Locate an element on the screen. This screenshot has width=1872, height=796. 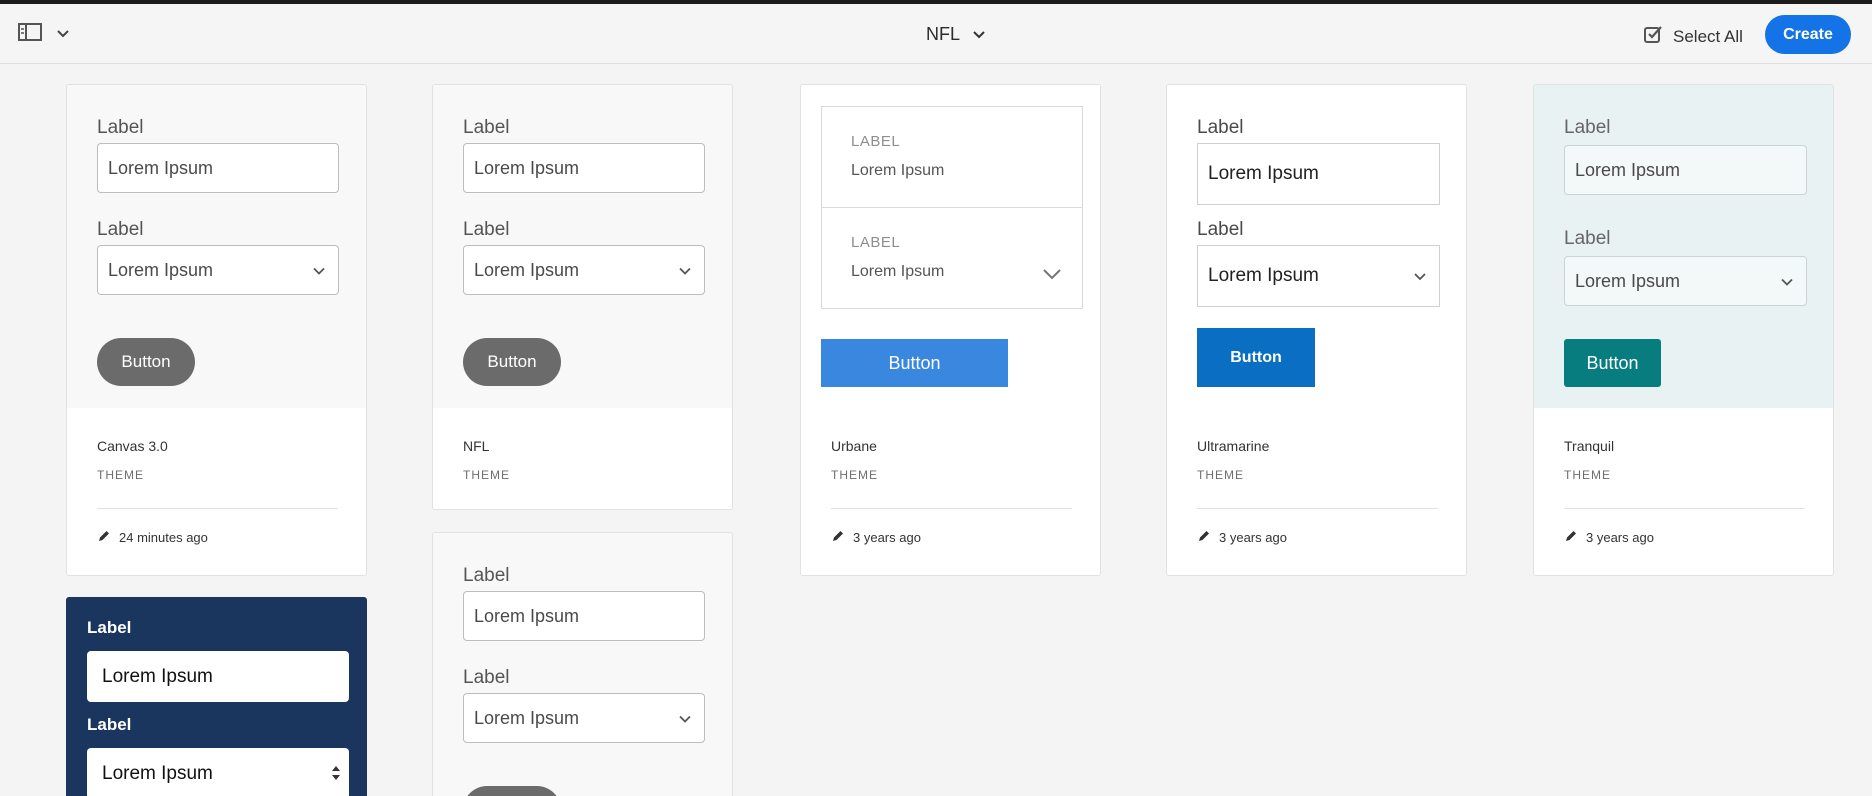
create-button: Create is located at coordinates (1808, 34).